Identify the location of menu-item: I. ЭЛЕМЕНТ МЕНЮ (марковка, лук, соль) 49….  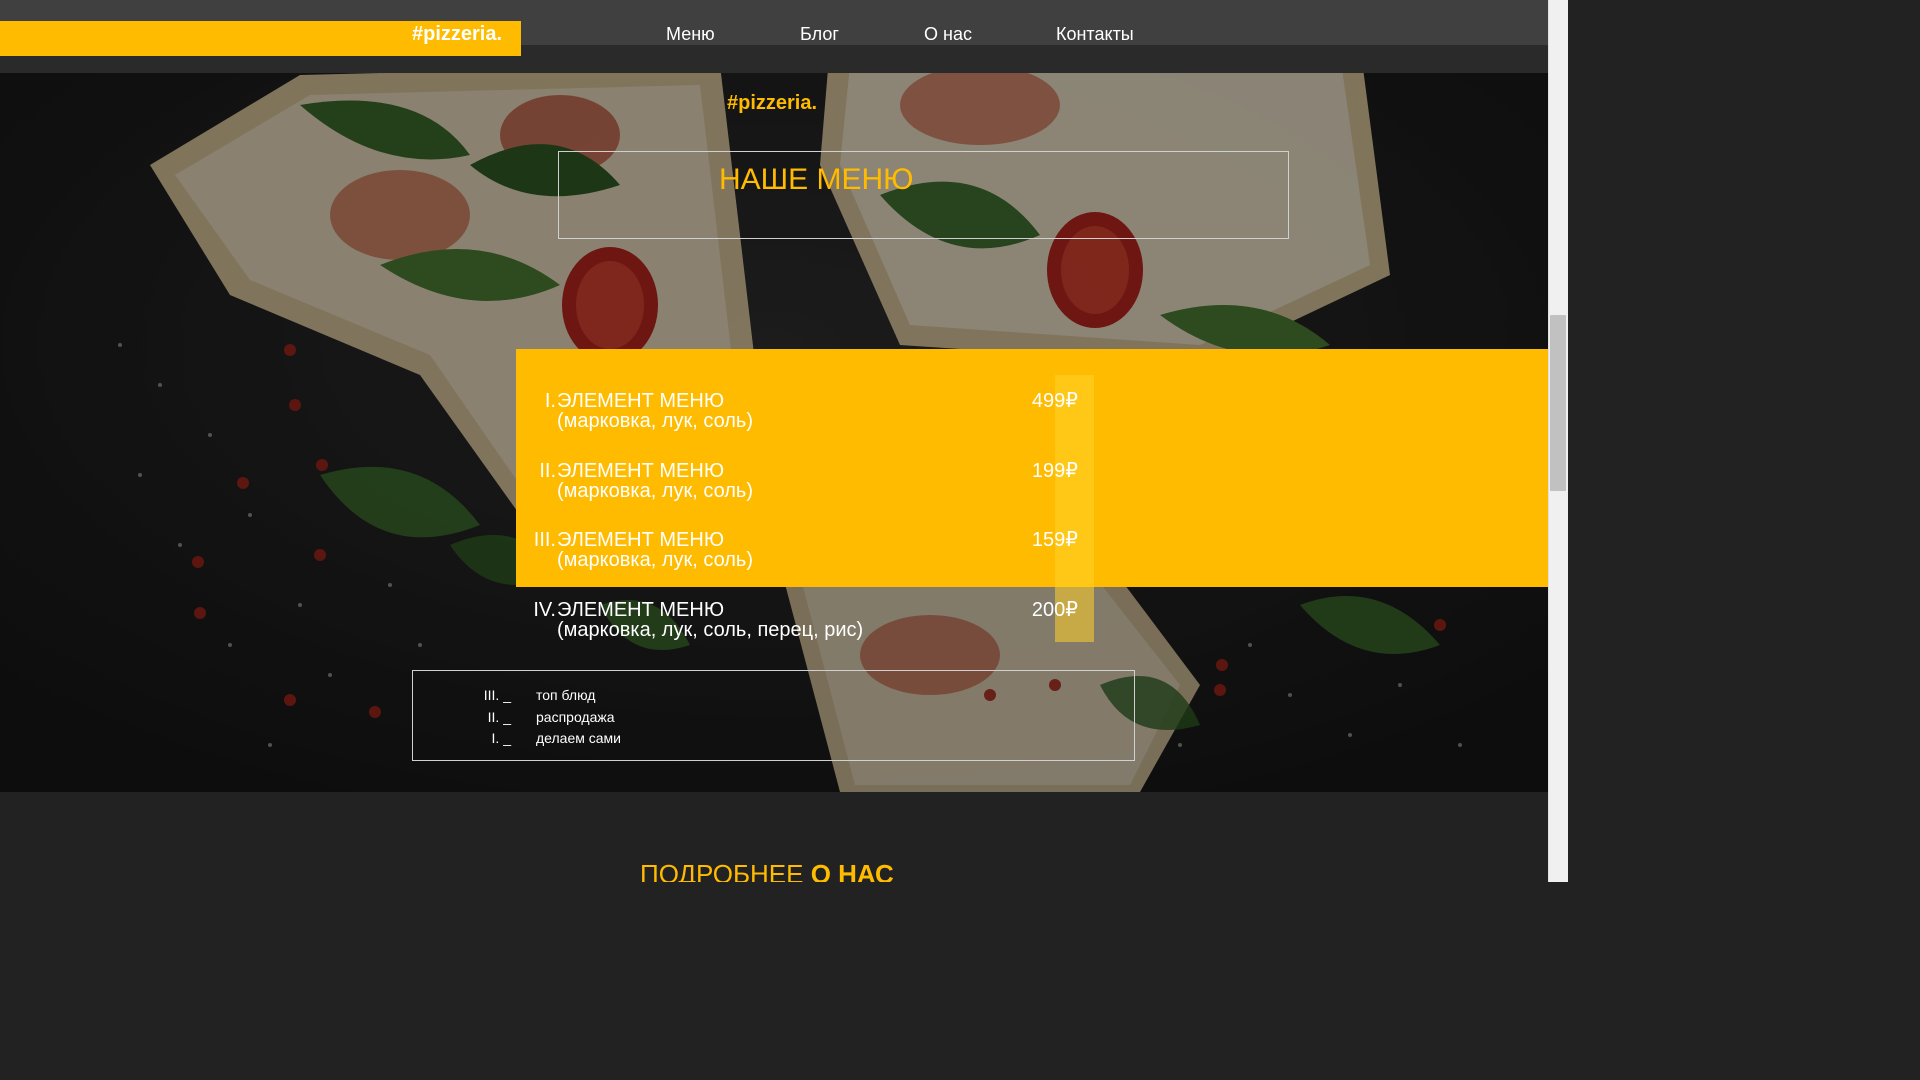
(774, 412).